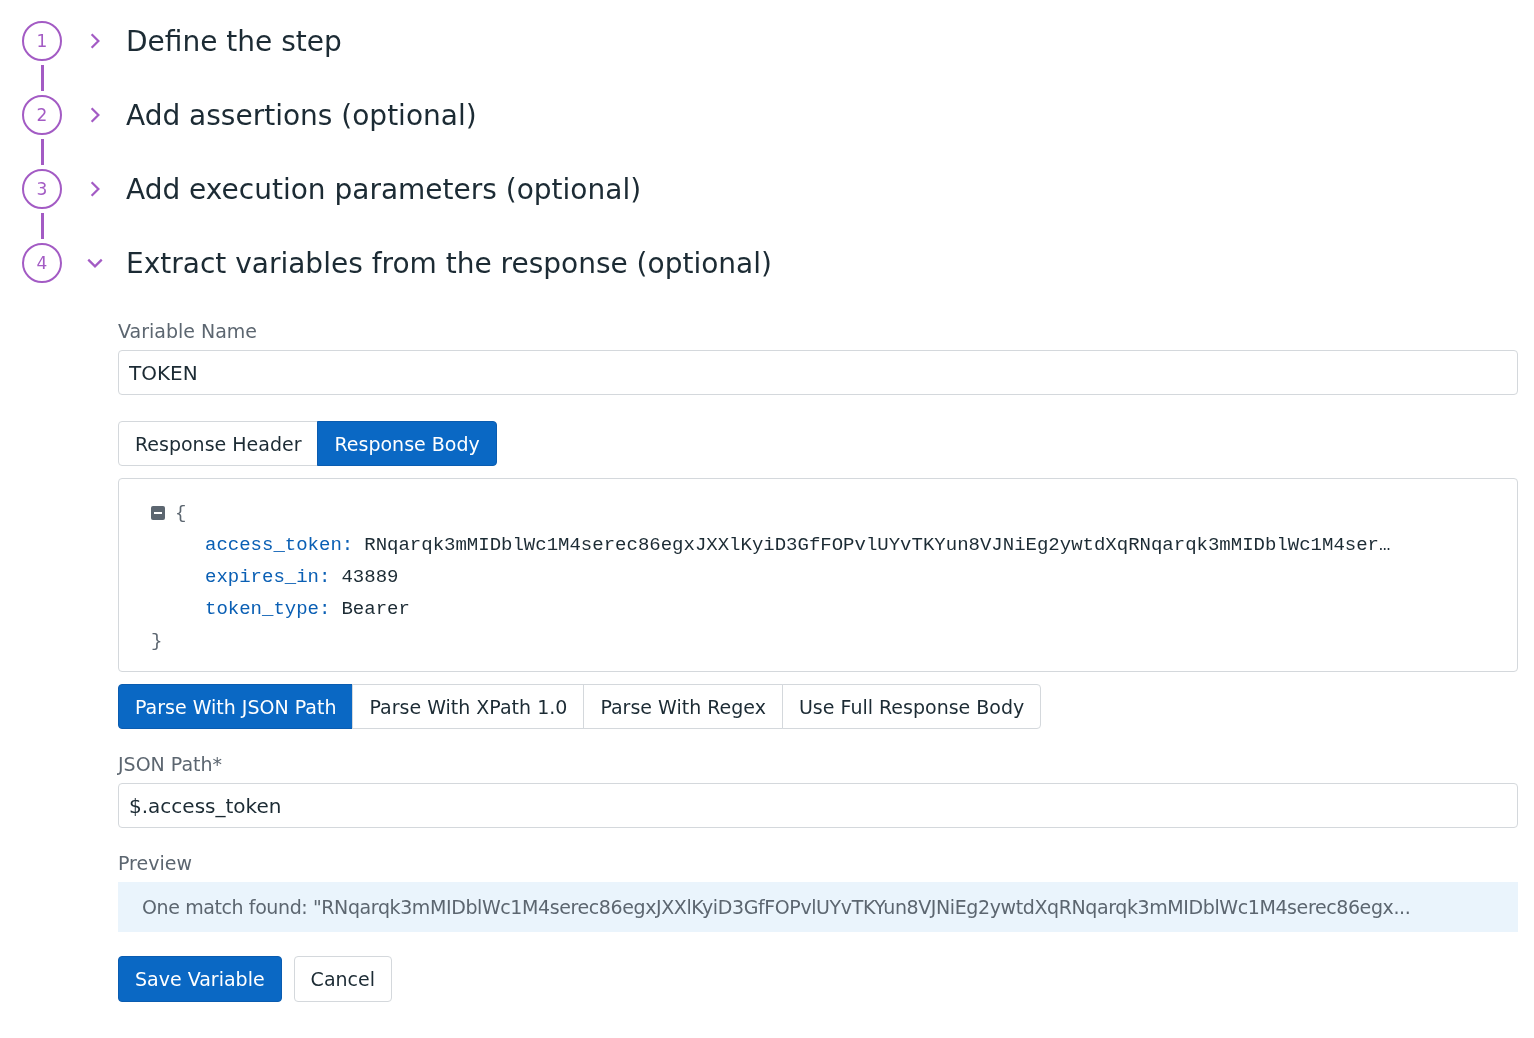 This screenshot has width=1534, height=1038. Describe the element at coordinates (342, 979) in the screenshot. I see `cancel-button: Cancel` at that location.